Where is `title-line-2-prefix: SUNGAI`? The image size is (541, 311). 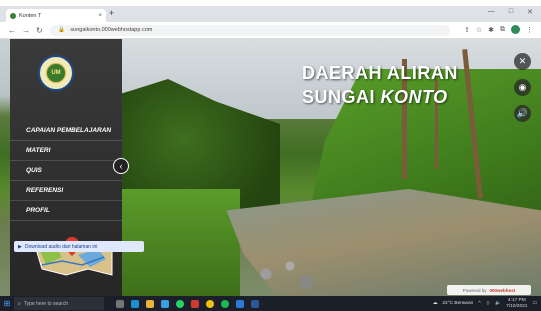 title-line-2-prefix: SUNGAI is located at coordinates (341, 97).